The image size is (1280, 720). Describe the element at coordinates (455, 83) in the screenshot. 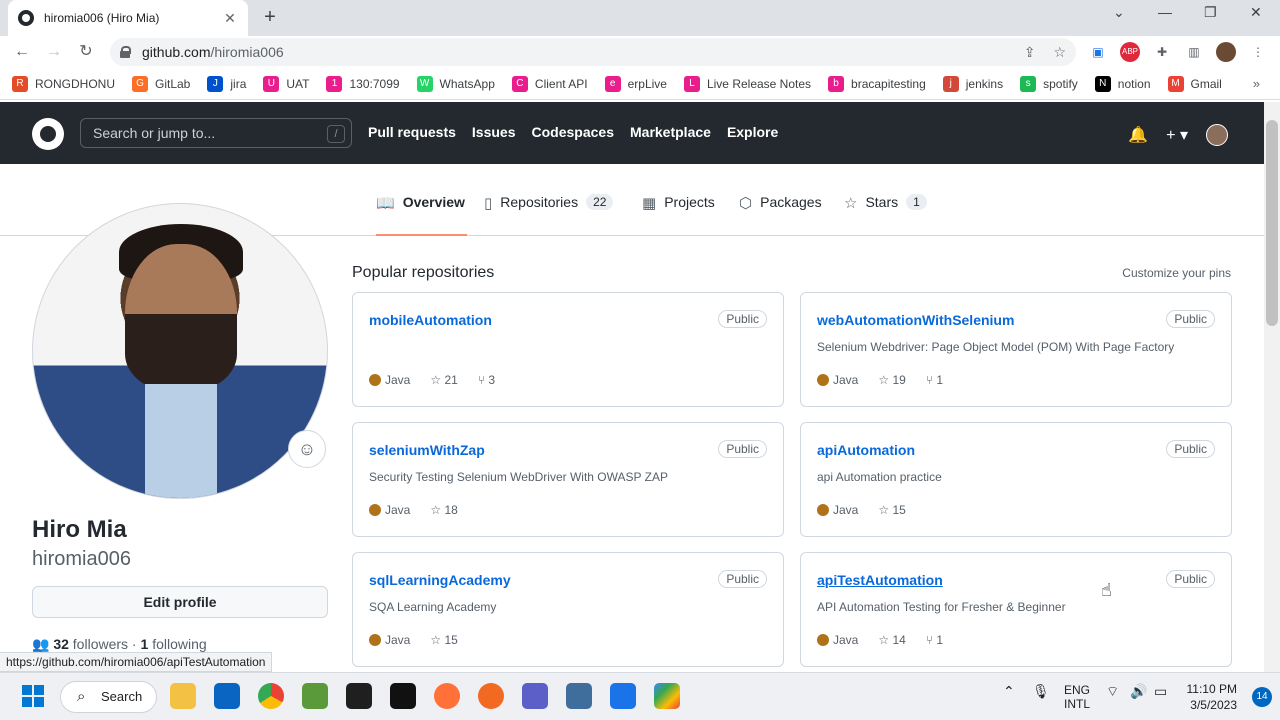

I see `bookmark-whatsapp: W WhatsApp` at that location.